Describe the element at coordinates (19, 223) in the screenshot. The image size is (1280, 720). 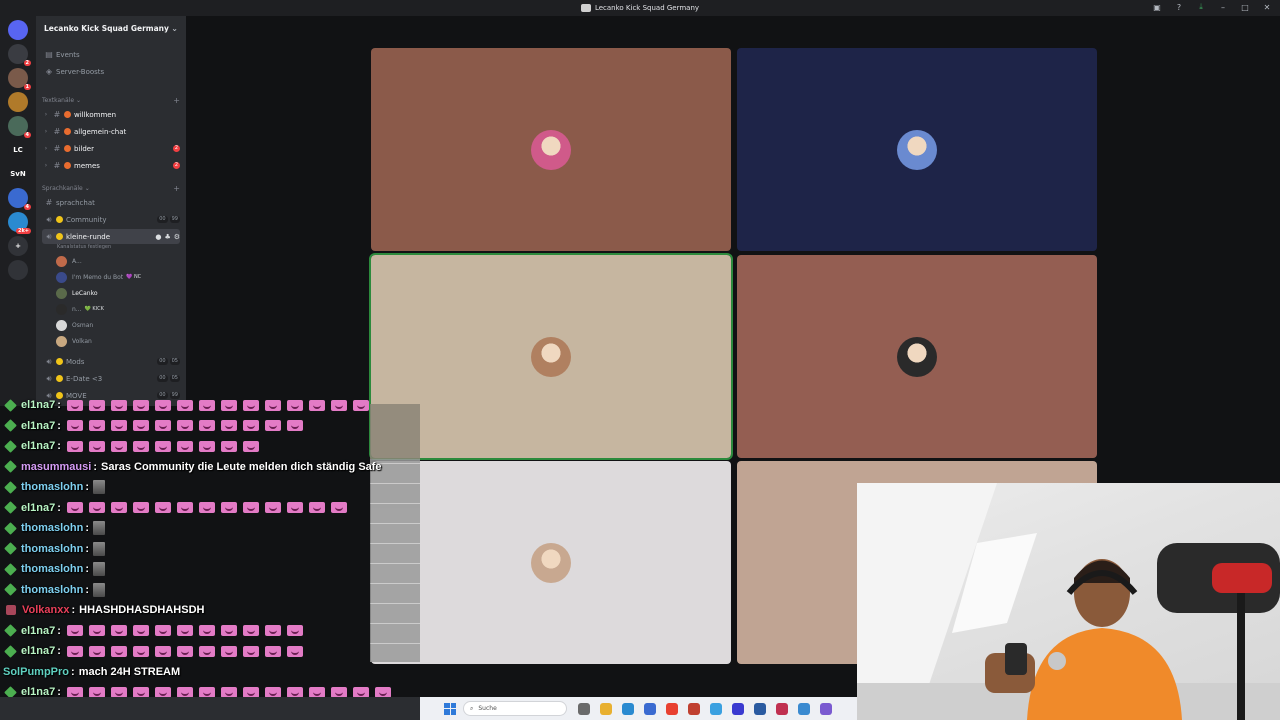
I see `server-icon: 2k+` at that location.